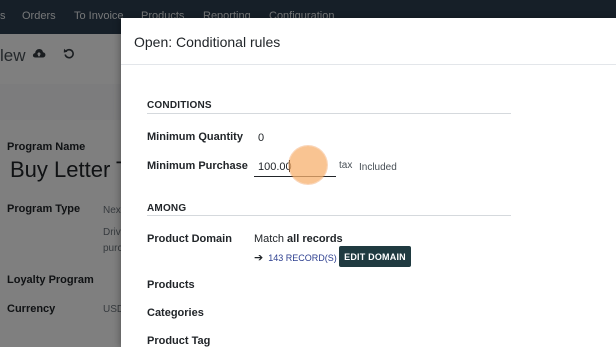 The width and height of the screenshot is (616, 347). Describe the element at coordinates (269, 239) in the screenshot. I see `match-prefix: Match` at that location.